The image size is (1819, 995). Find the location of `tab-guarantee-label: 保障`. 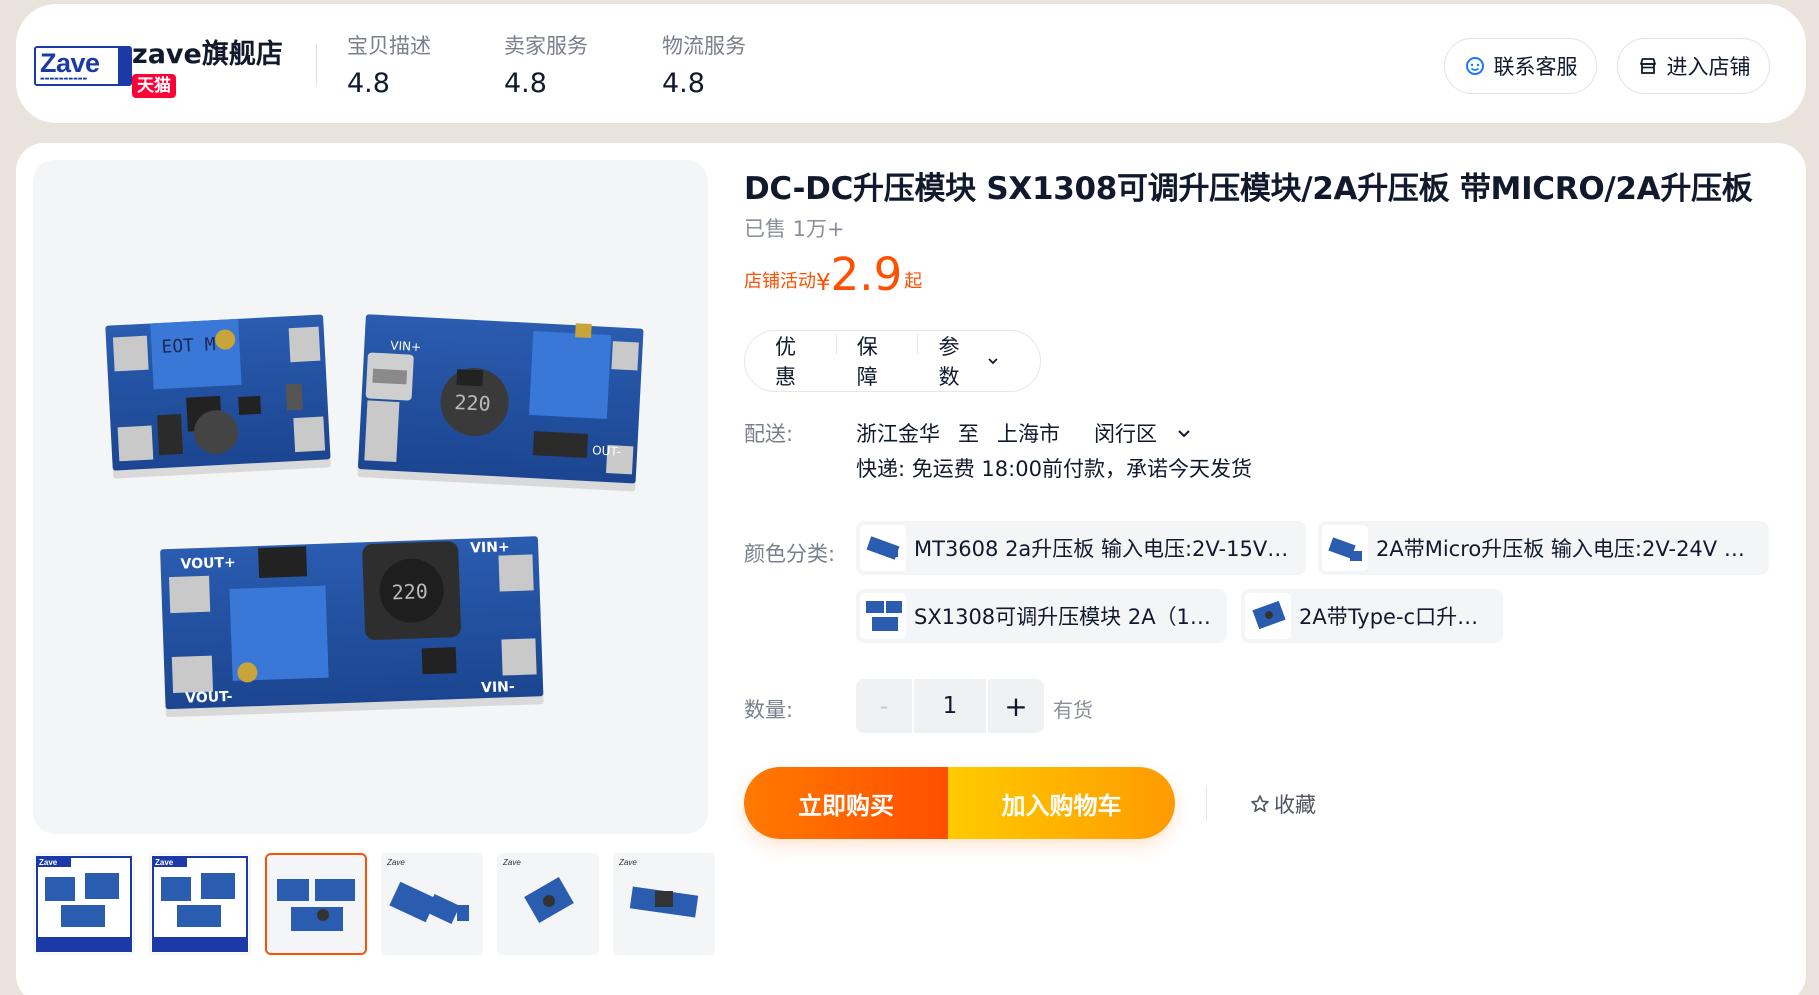

tab-guarantee-label: 保障 is located at coordinates (867, 362).